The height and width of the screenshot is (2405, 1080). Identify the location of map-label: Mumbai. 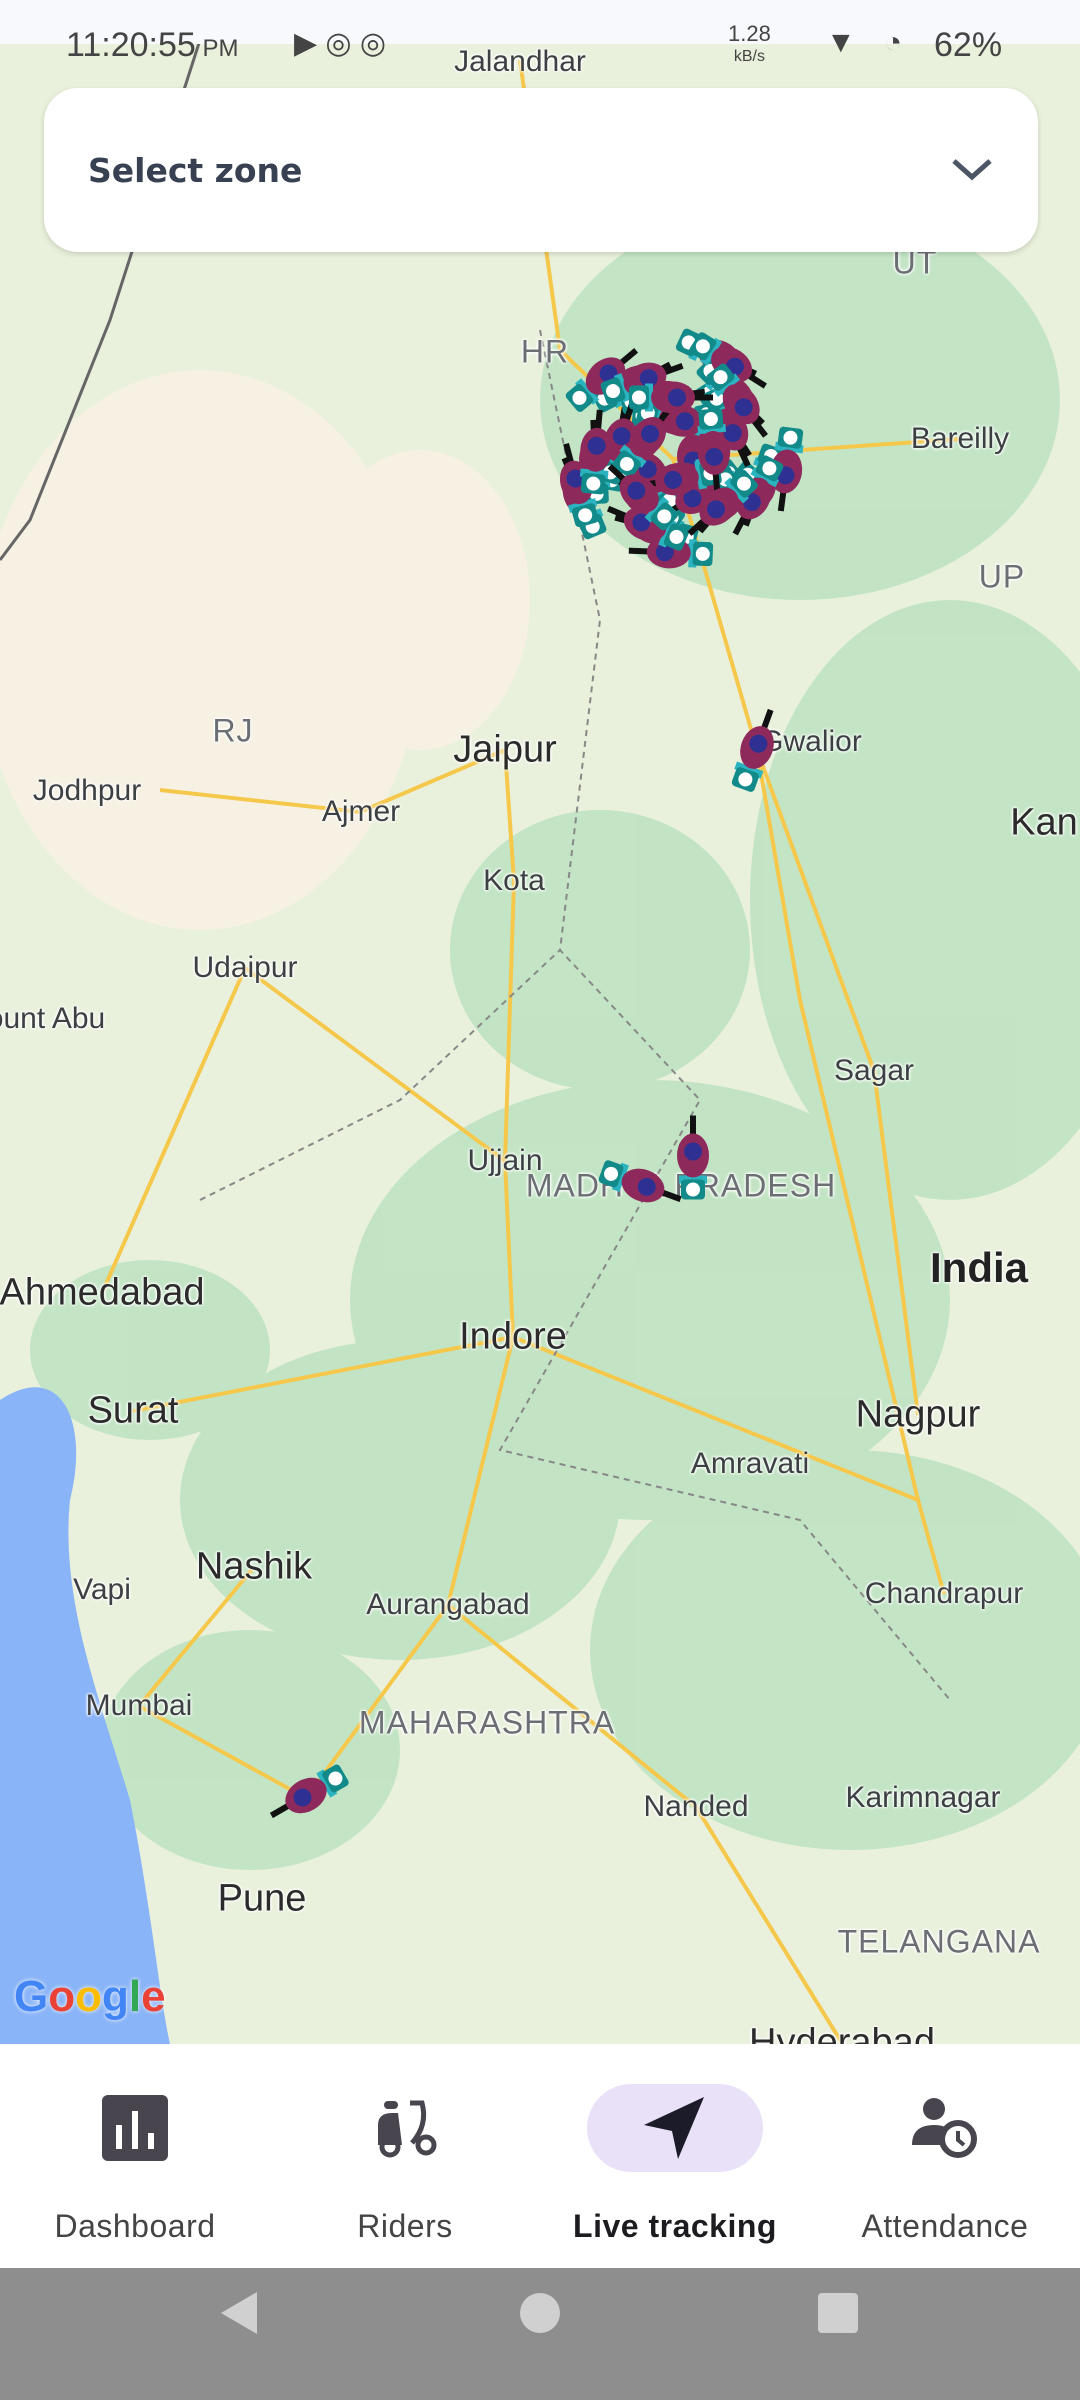
(139, 1705).